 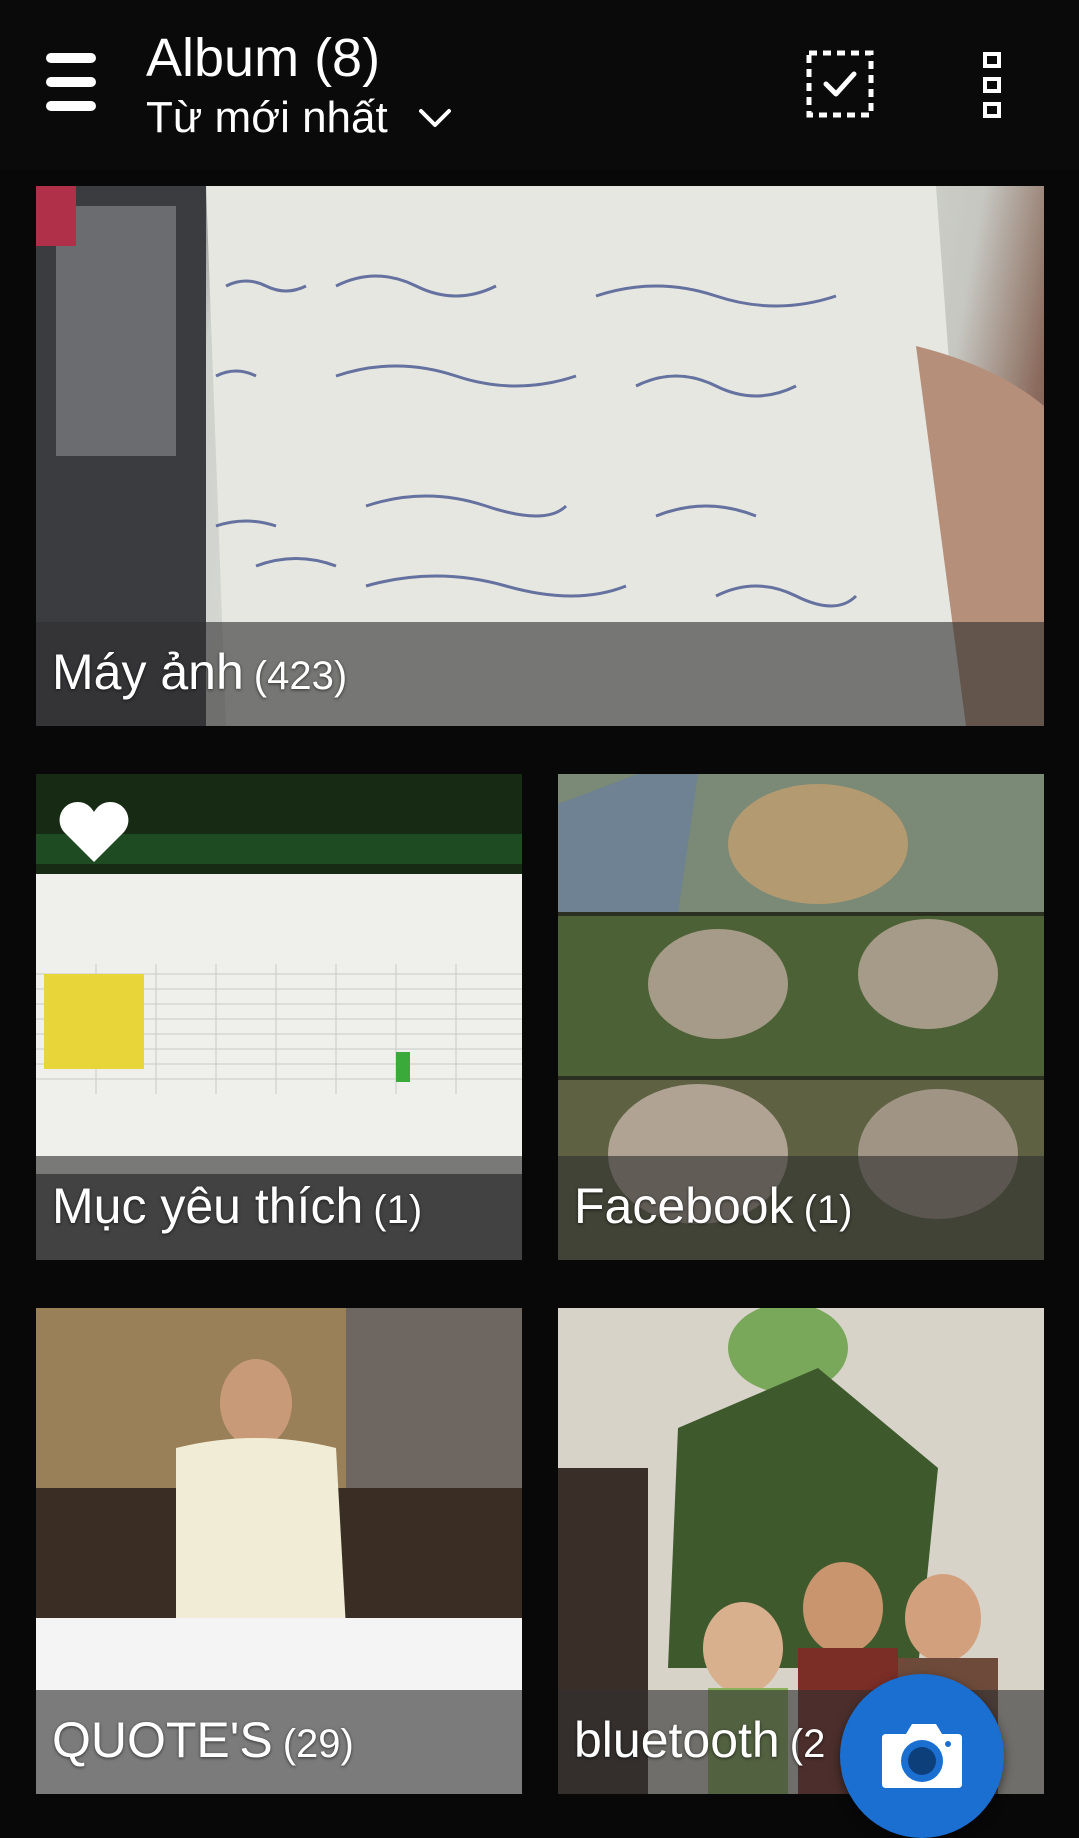 I want to click on album-quotes: QUOTE'S (29), so click(x=279, y=1551).